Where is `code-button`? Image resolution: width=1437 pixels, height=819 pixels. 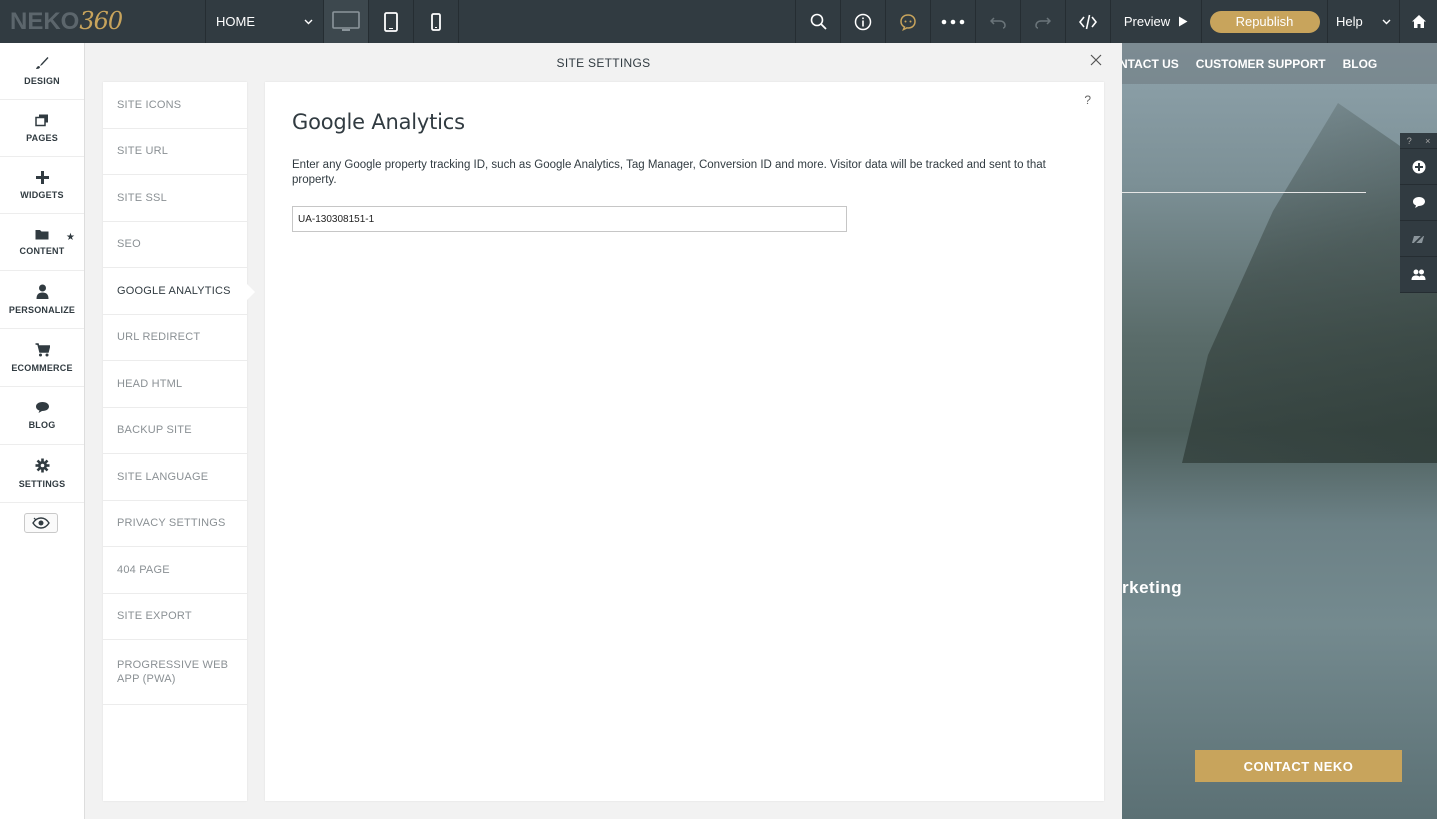 code-button is located at coordinates (1088, 21).